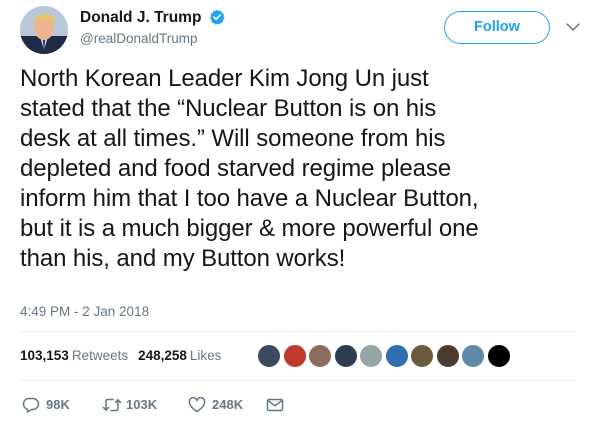 The image size is (593, 442). Describe the element at coordinates (142, 404) in the screenshot. I see `retweet-count: 103K` at that location.